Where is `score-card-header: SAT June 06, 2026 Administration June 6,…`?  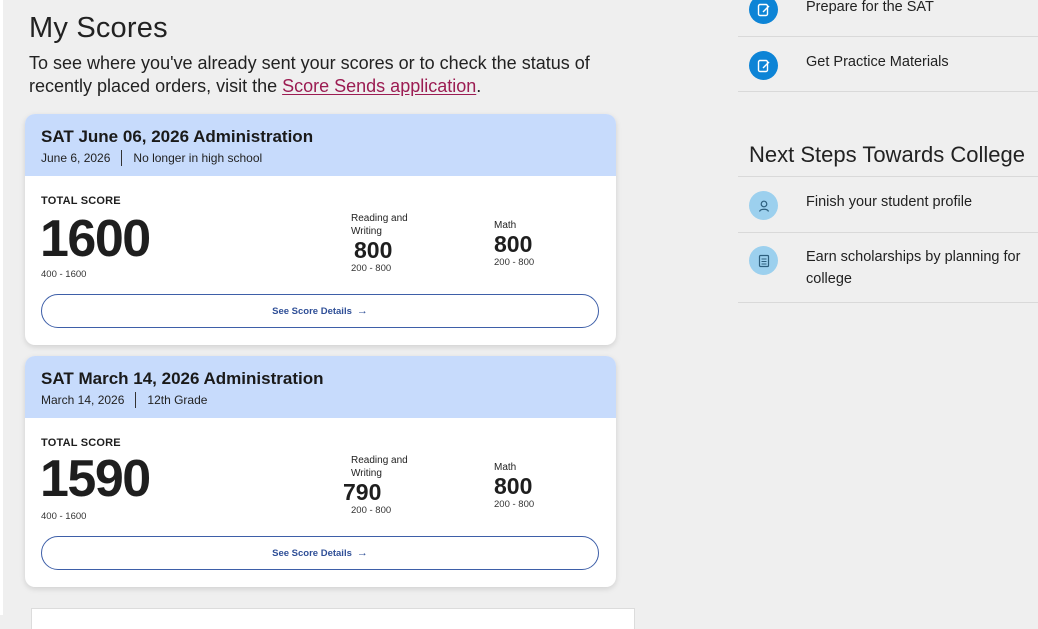 score-card-header: SAT June 06, 2026 Administration June 6,… is located at coordinates (320, 145).